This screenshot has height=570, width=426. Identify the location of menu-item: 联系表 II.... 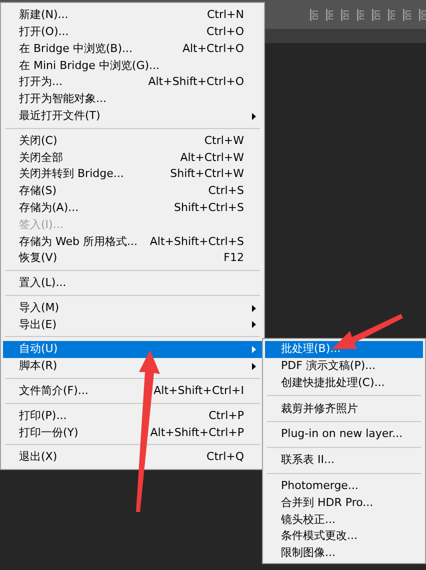
(344, 460).